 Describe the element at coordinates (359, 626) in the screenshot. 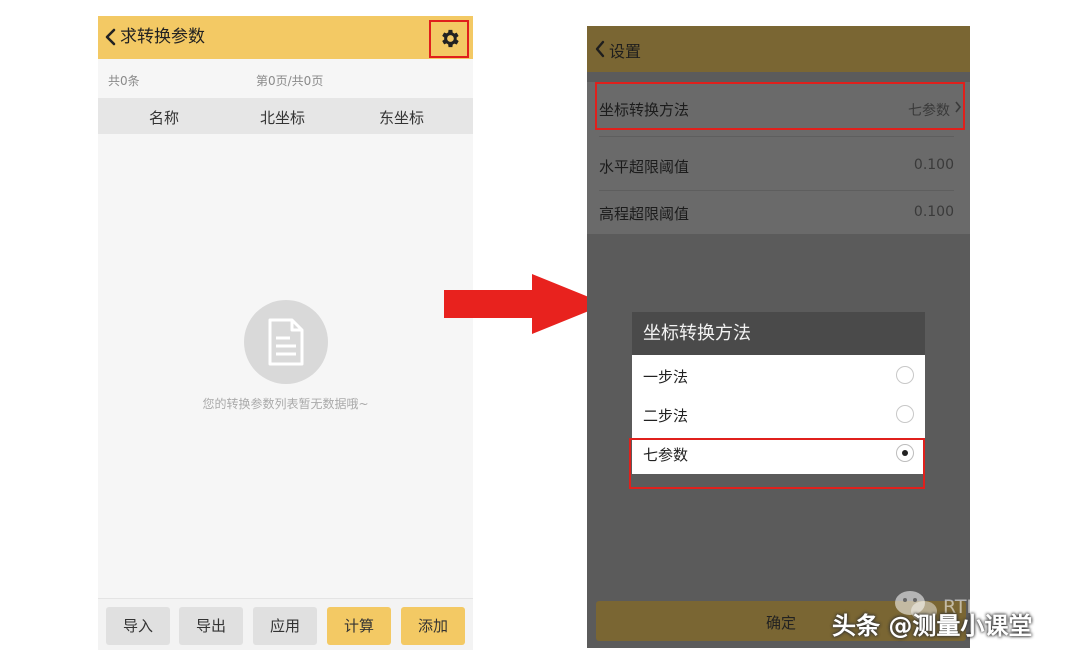

I see `calculate-button: 计算` at that location.